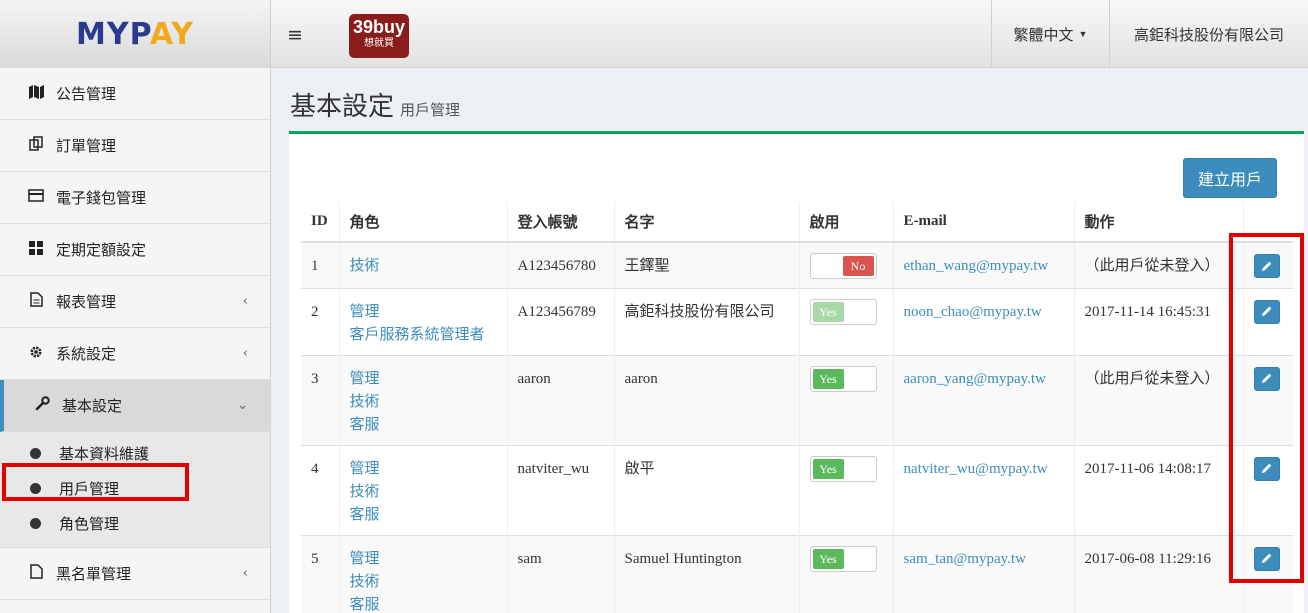 The width and height of the screenshot is (1308, 613). I want to click on page-title: 基本設定 用戶管理, so click(375, 104).